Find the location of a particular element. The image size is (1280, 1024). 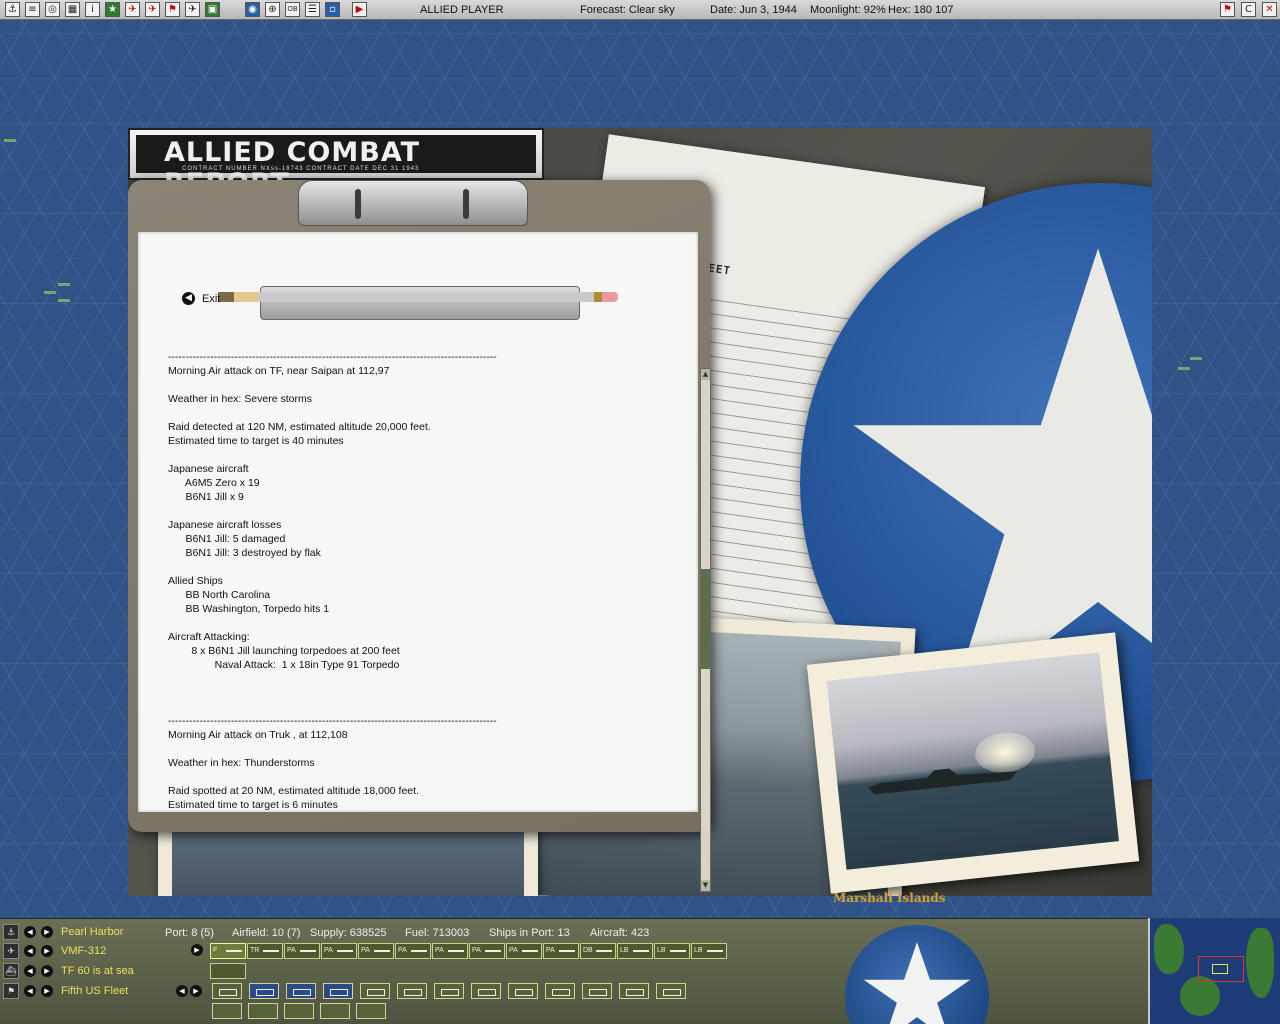

anchor-icon: ⚓ is located at coordinates (12, 9).